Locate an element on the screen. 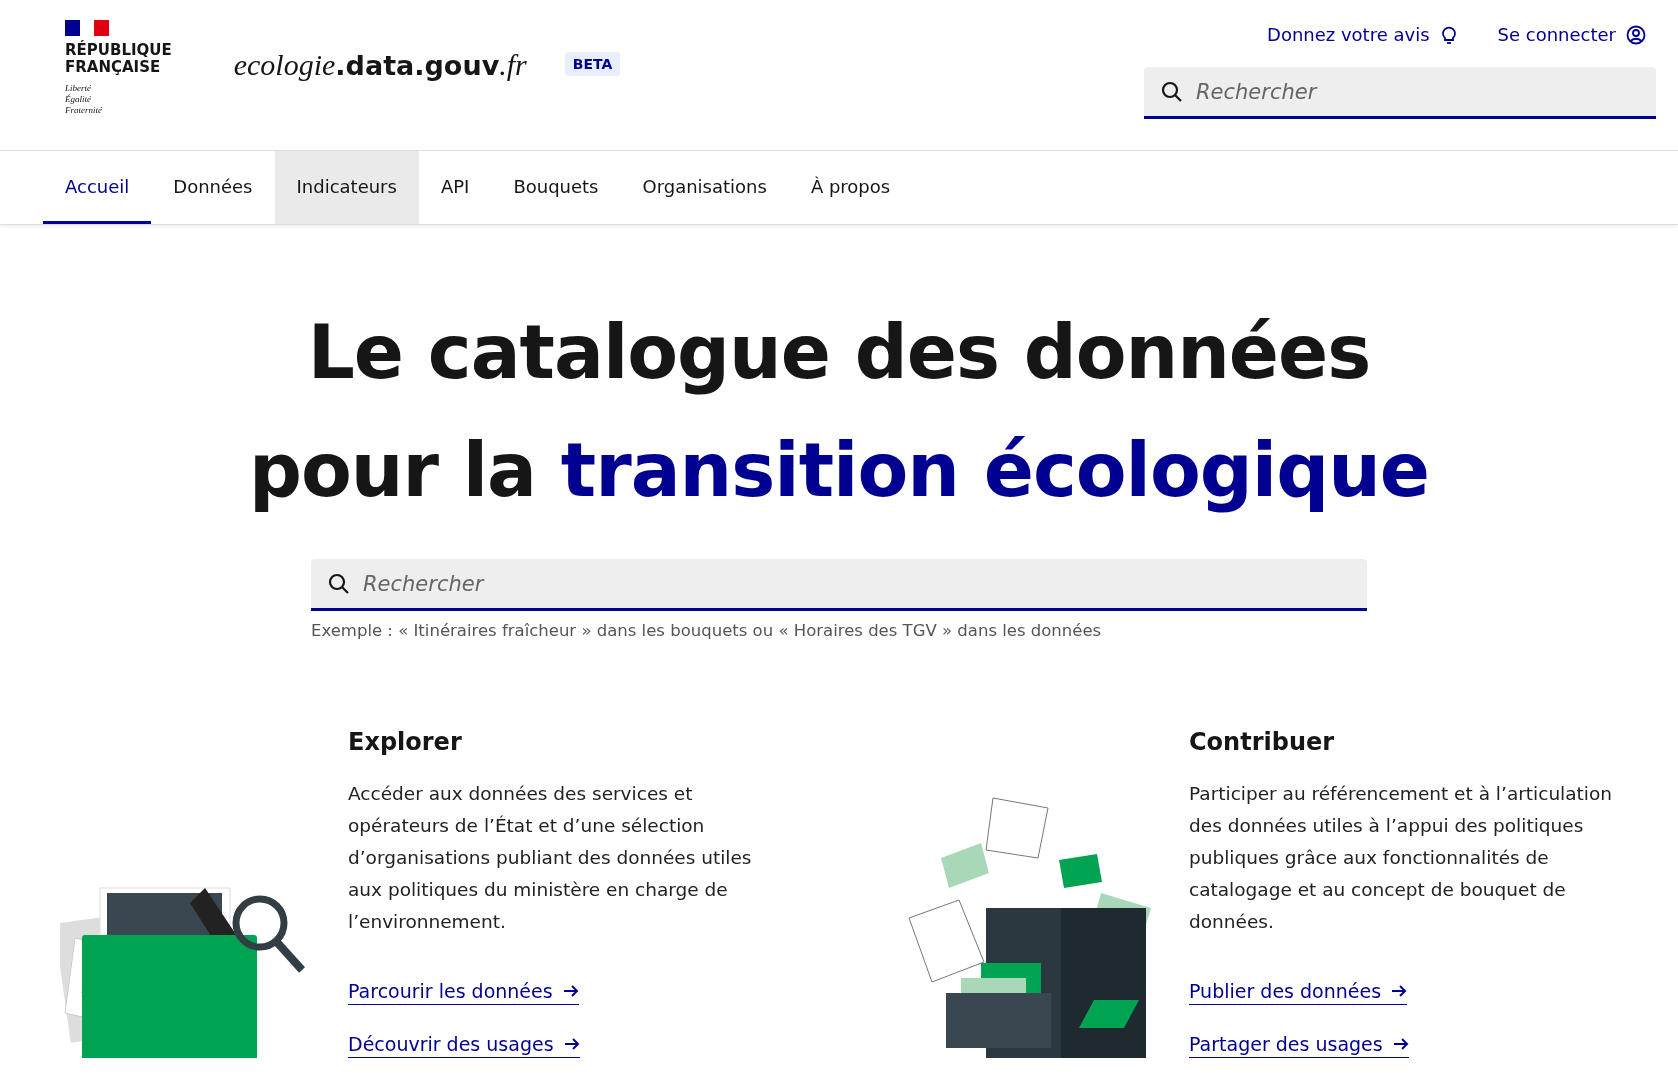  nav-tab: À propos is located at coordinates (850, 187).